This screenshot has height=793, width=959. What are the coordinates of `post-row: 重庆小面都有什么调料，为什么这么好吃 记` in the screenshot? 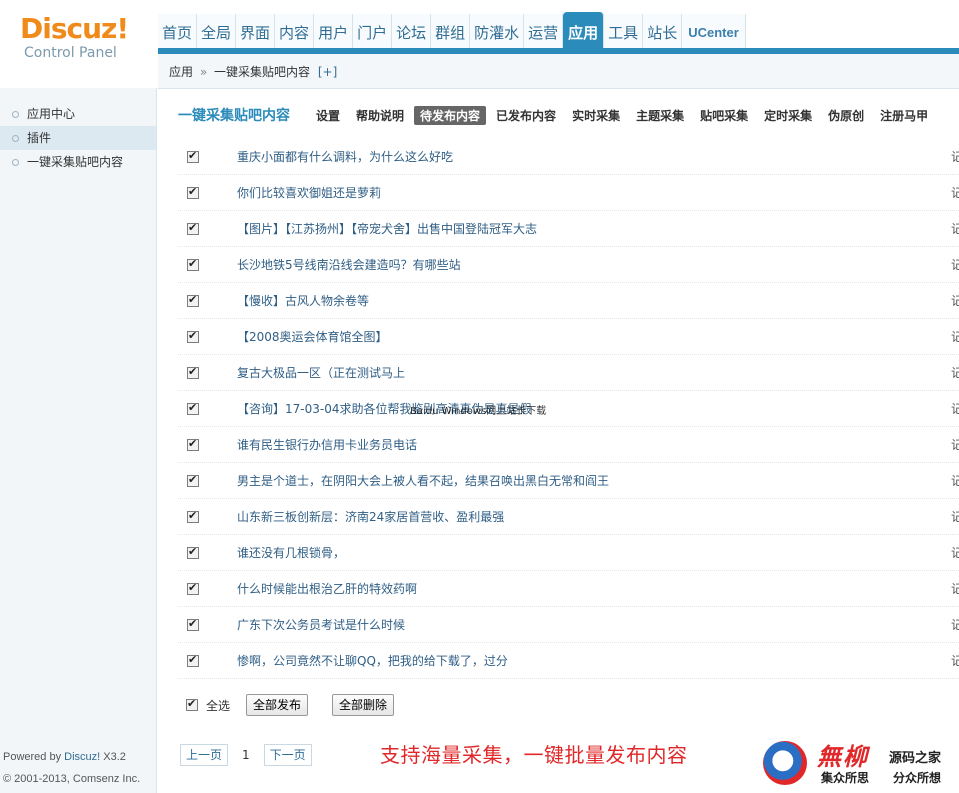 It's located at (568, 157).